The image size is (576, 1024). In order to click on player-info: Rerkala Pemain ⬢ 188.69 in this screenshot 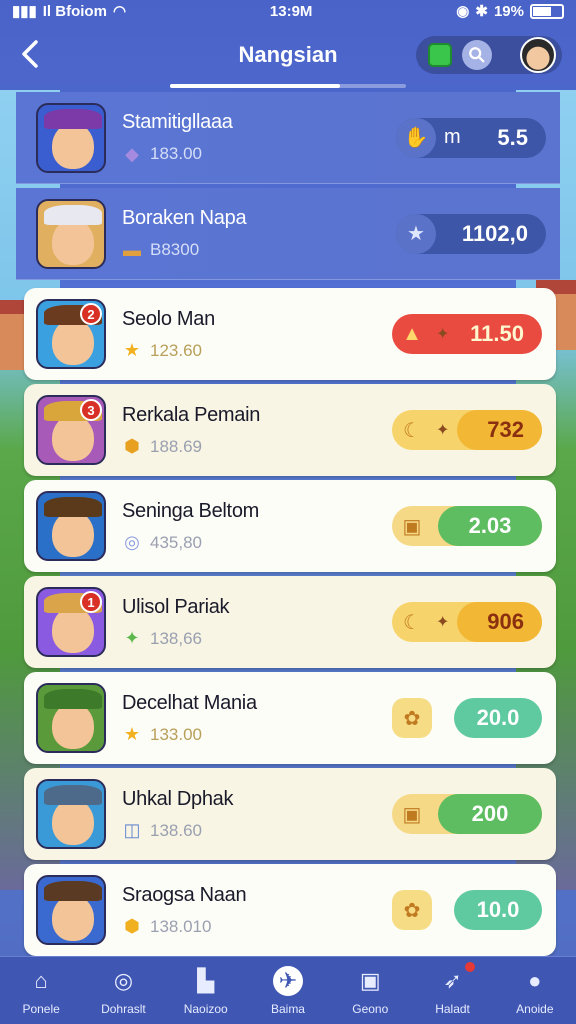, I will do `click(257, 430)`.